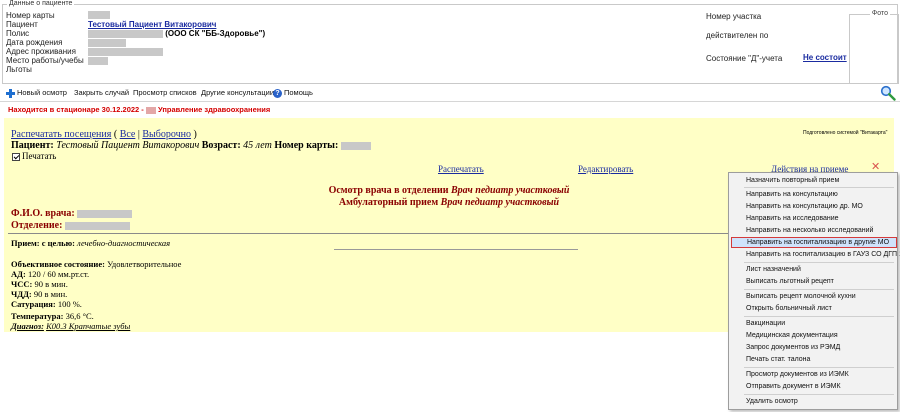 This screenshot has height=412, width=900. What do you see at coordinates (128, 134) in the screenshot?
I see `all-link: Все` at bounding box center [128, 134].